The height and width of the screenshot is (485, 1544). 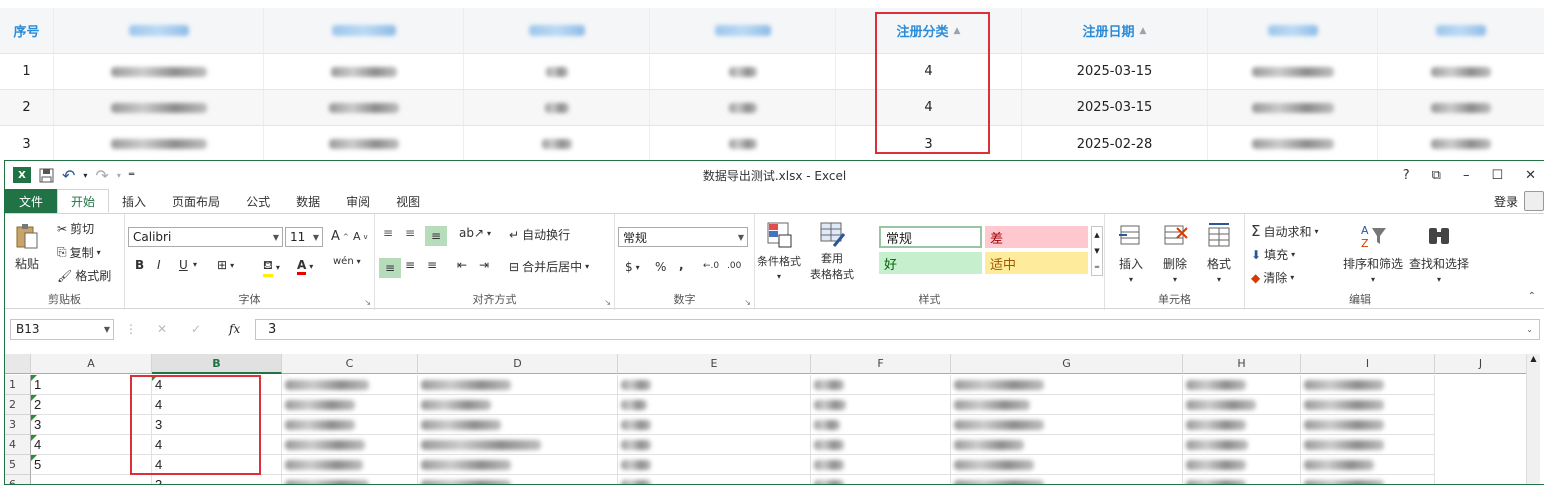 What do you see at coordinates (18, 479) in the screenshot?
I see `row-header: 6` at bounding box center [18, 479].